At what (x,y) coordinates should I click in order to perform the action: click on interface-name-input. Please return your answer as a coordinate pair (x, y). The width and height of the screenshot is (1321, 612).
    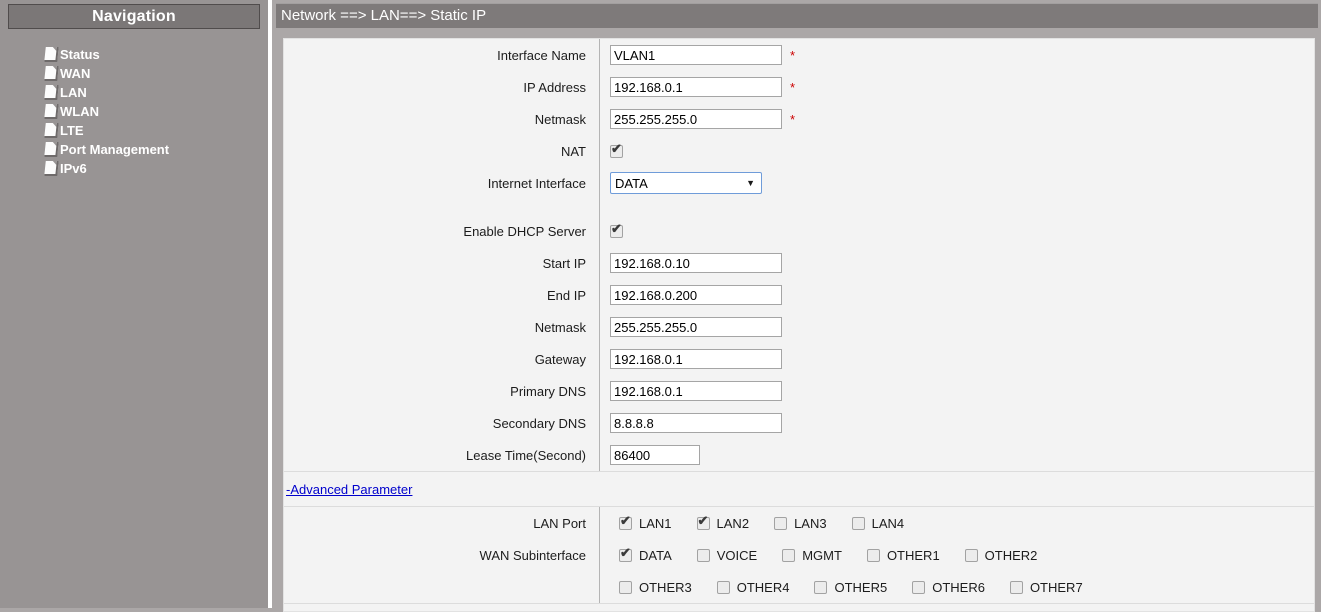
    Looking at the image, I should click on (696, 55).